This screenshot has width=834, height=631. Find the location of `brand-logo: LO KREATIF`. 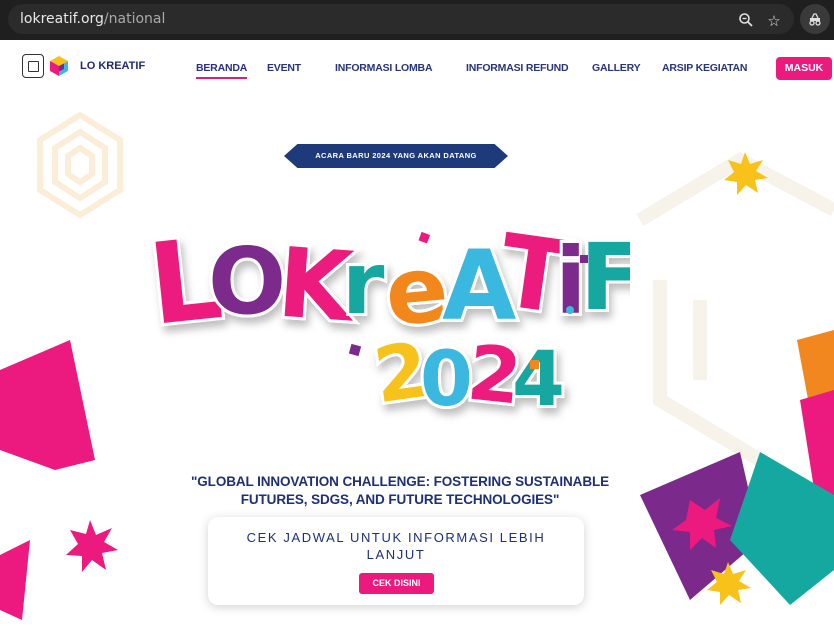

brand-logo: LO KREATIF is located at coordinates (83, 66).